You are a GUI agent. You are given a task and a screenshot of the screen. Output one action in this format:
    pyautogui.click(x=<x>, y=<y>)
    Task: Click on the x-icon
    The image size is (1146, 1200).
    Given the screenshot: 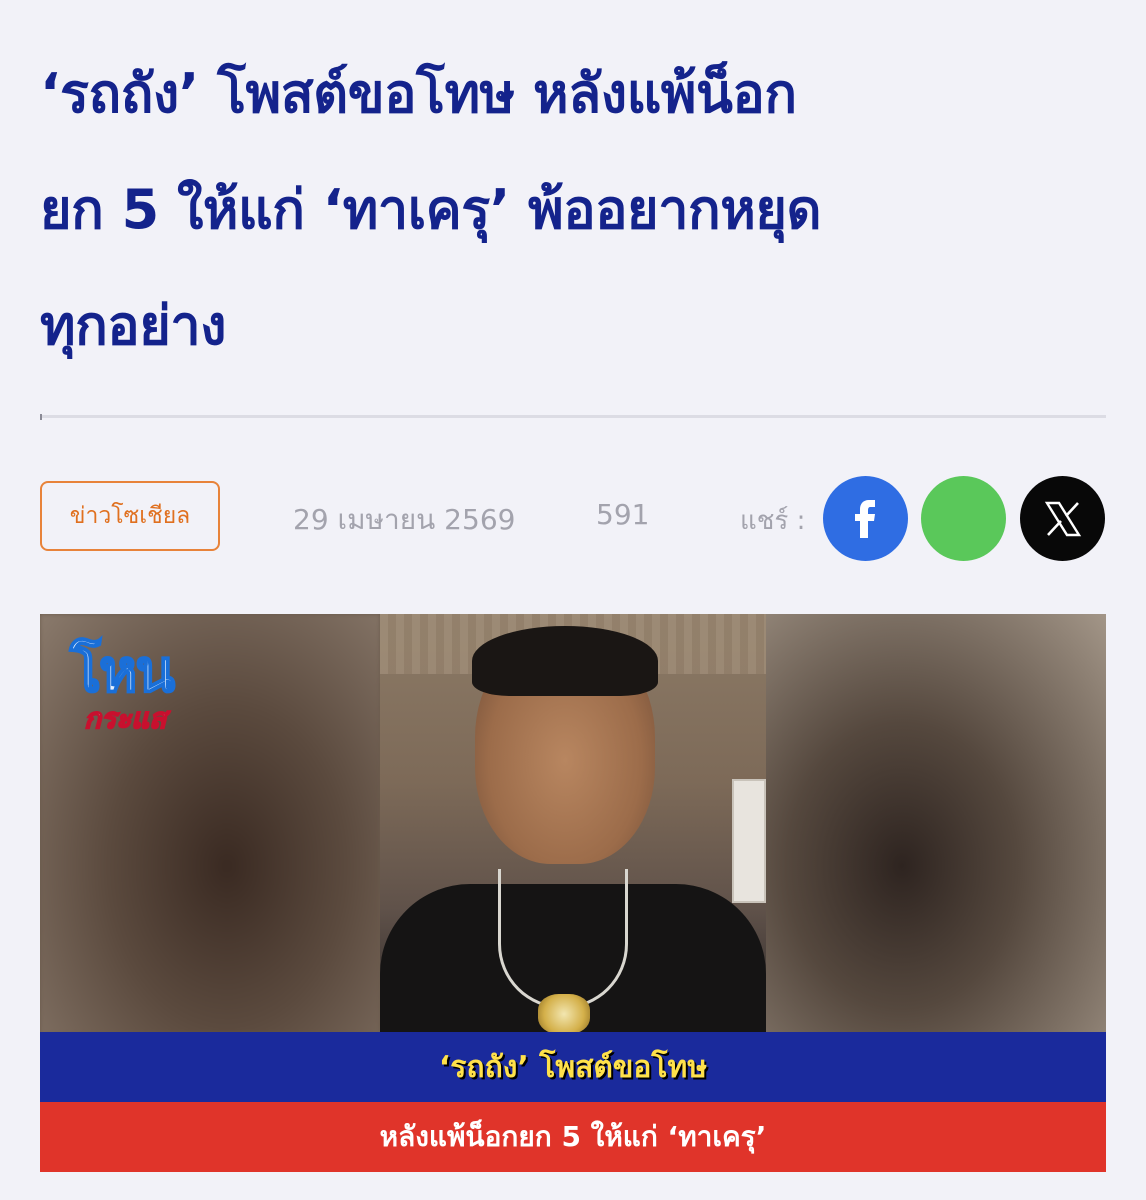 What is the action you would take?
    pyautogui.click(x=1062, y=518)
    